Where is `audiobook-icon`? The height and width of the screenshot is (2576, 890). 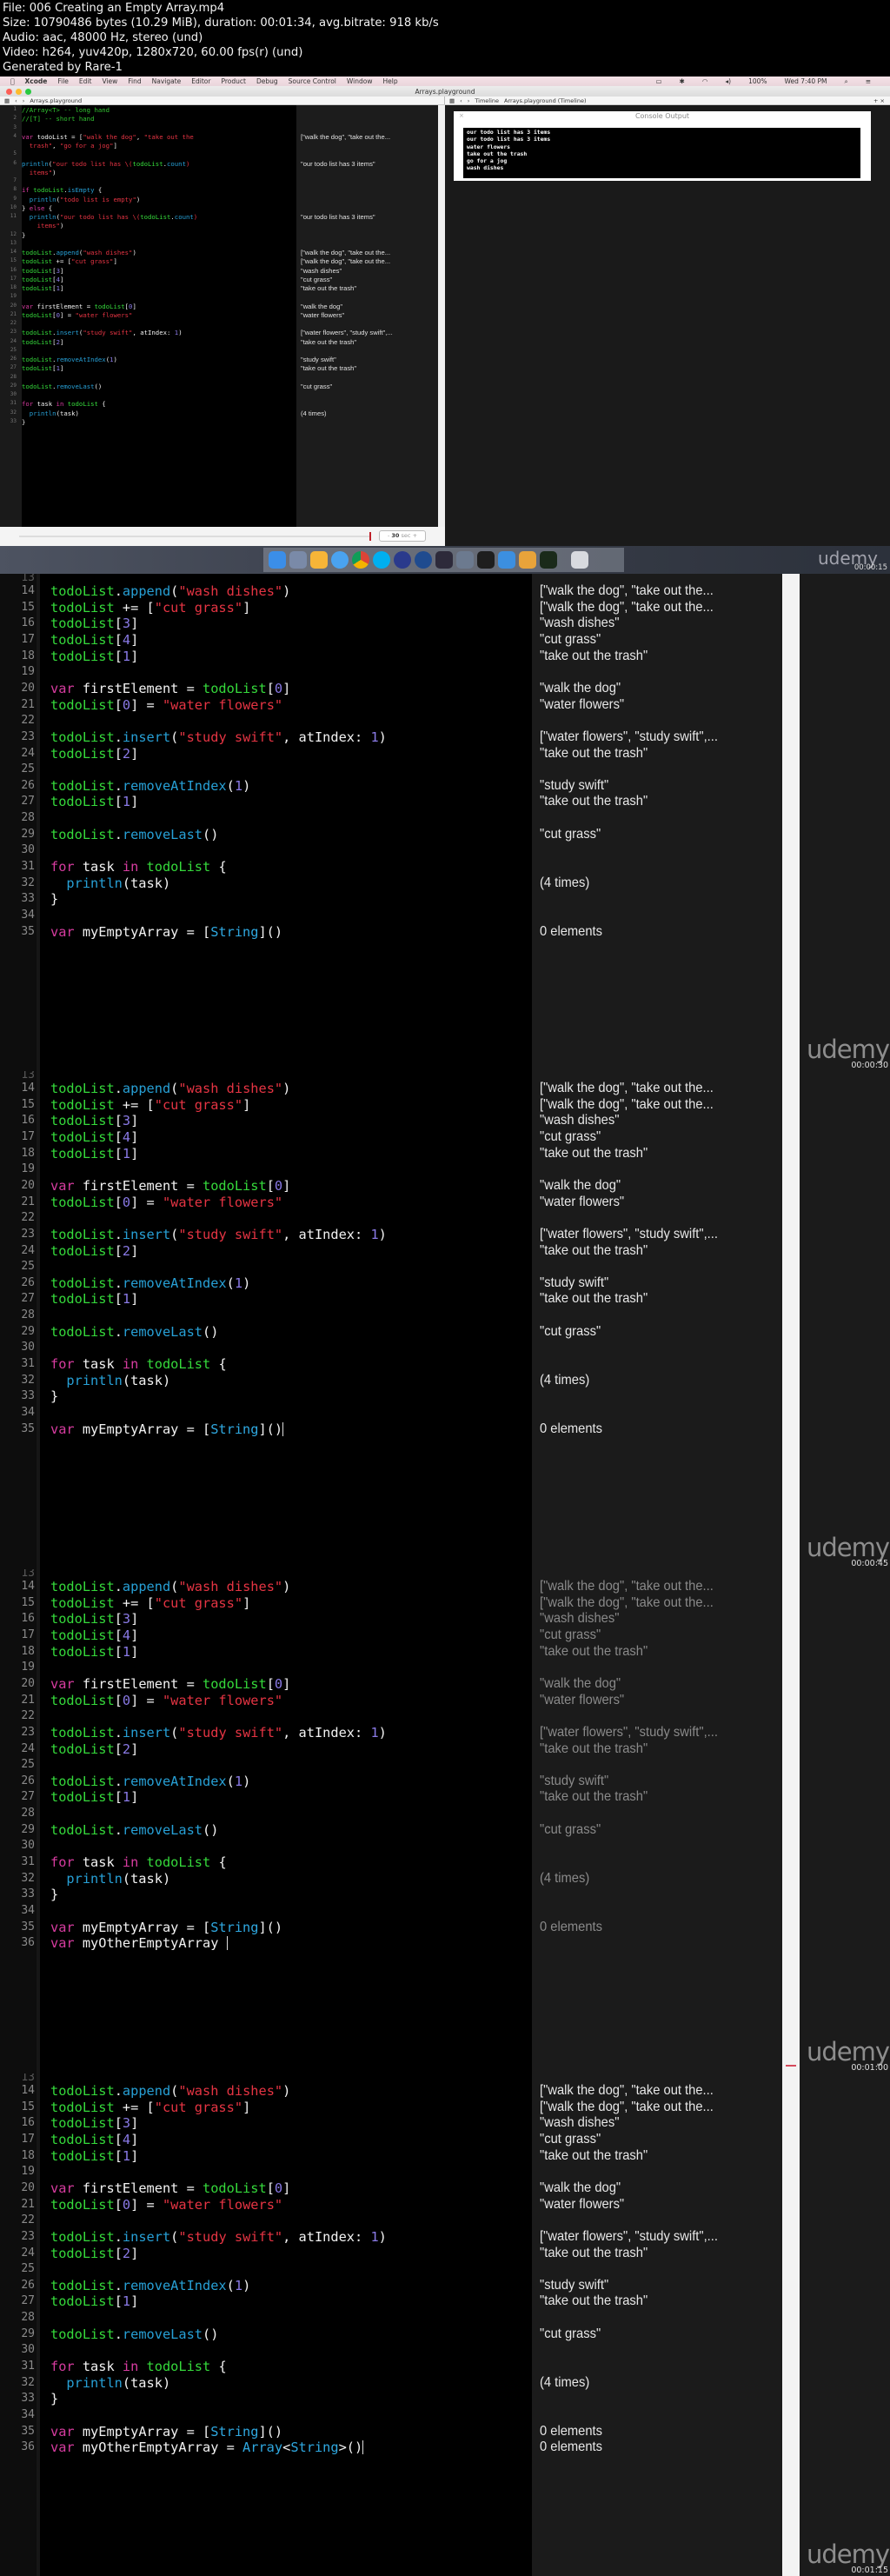
audiobook-icon is located at coordinates (403, 560).